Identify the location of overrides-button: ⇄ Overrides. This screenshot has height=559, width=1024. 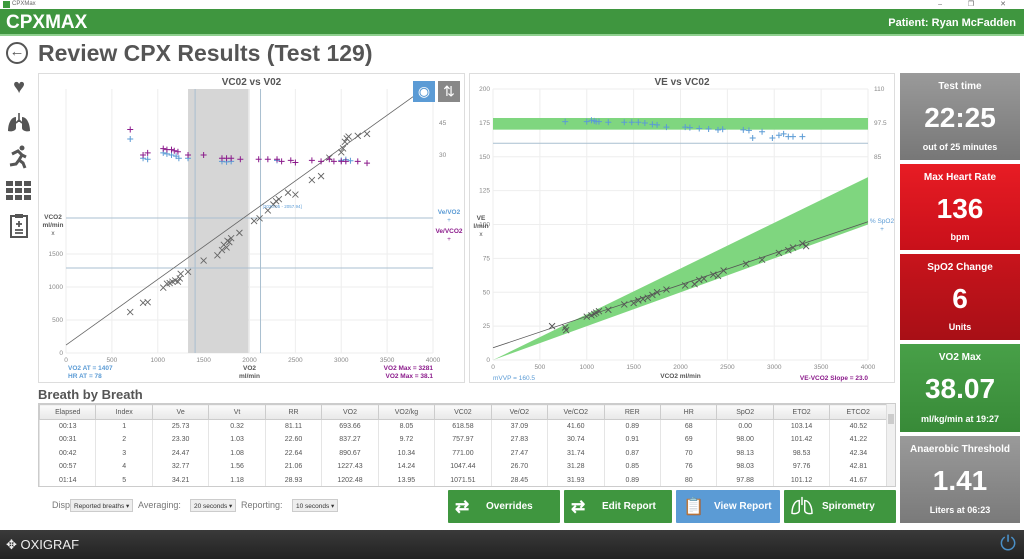
(504, 506).